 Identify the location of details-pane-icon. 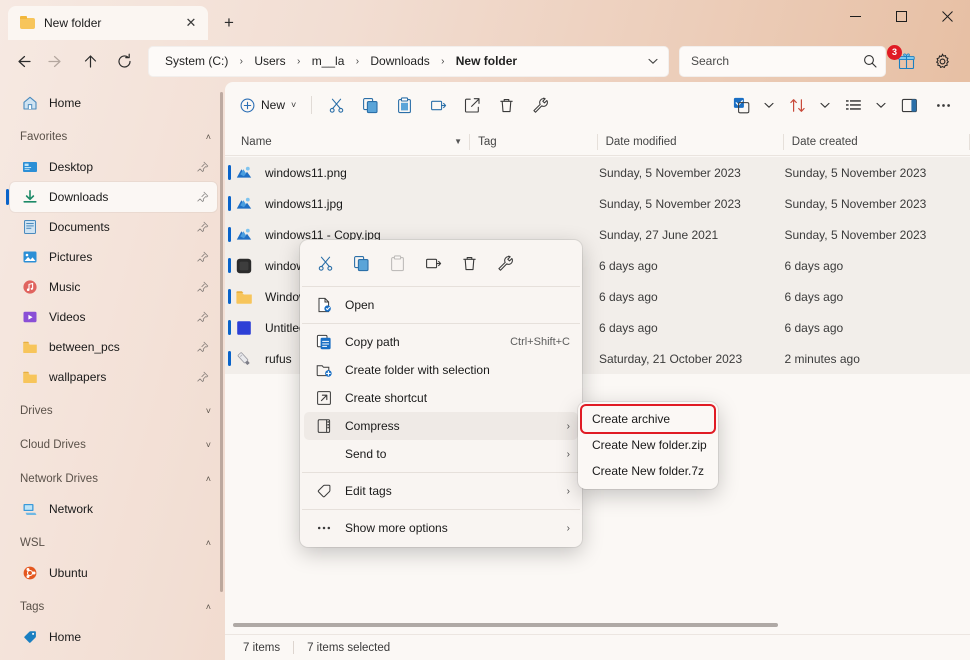
(909, 105).